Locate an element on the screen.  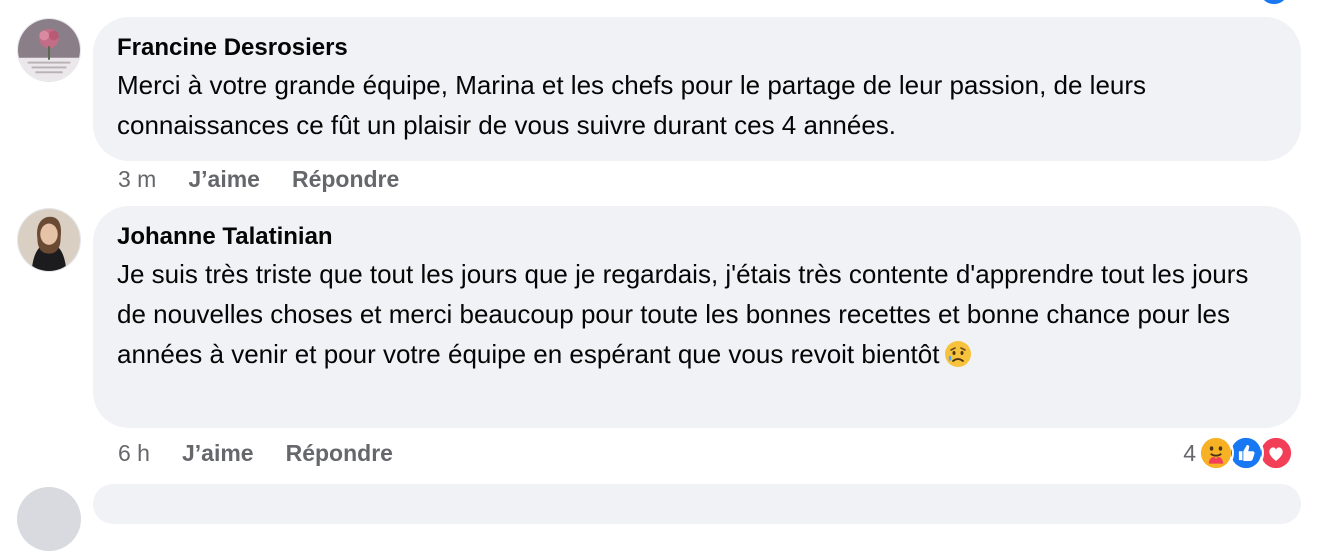
avatar-portrait-image is located at coordinates (49, 240).